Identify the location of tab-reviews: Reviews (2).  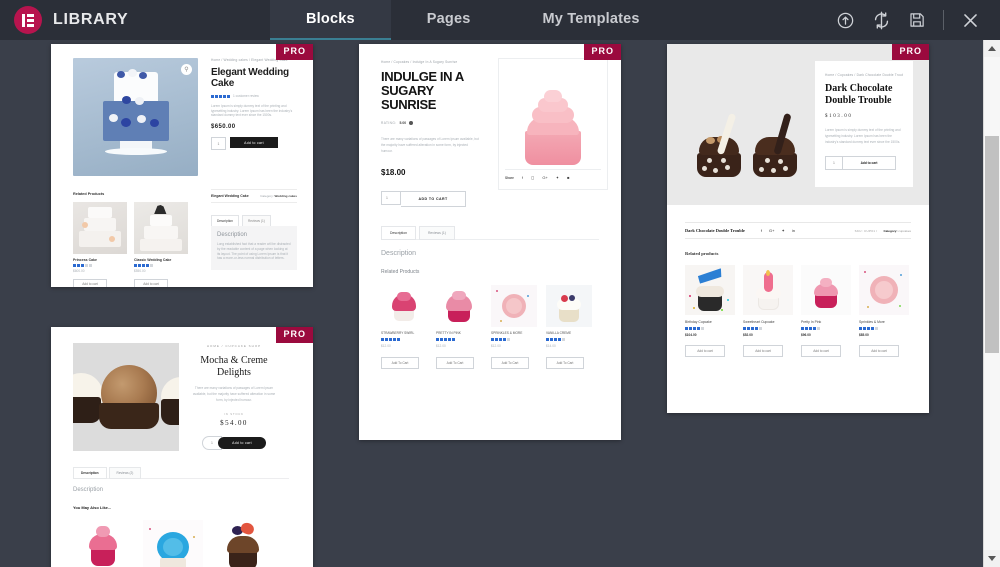
(125, 473).